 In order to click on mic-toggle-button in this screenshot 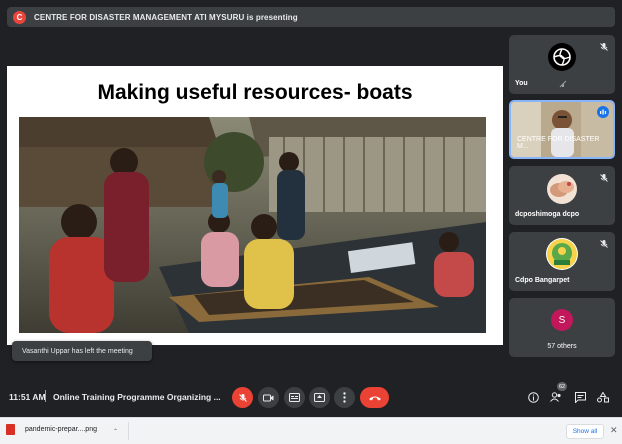, I will do `click(242, 397)`.